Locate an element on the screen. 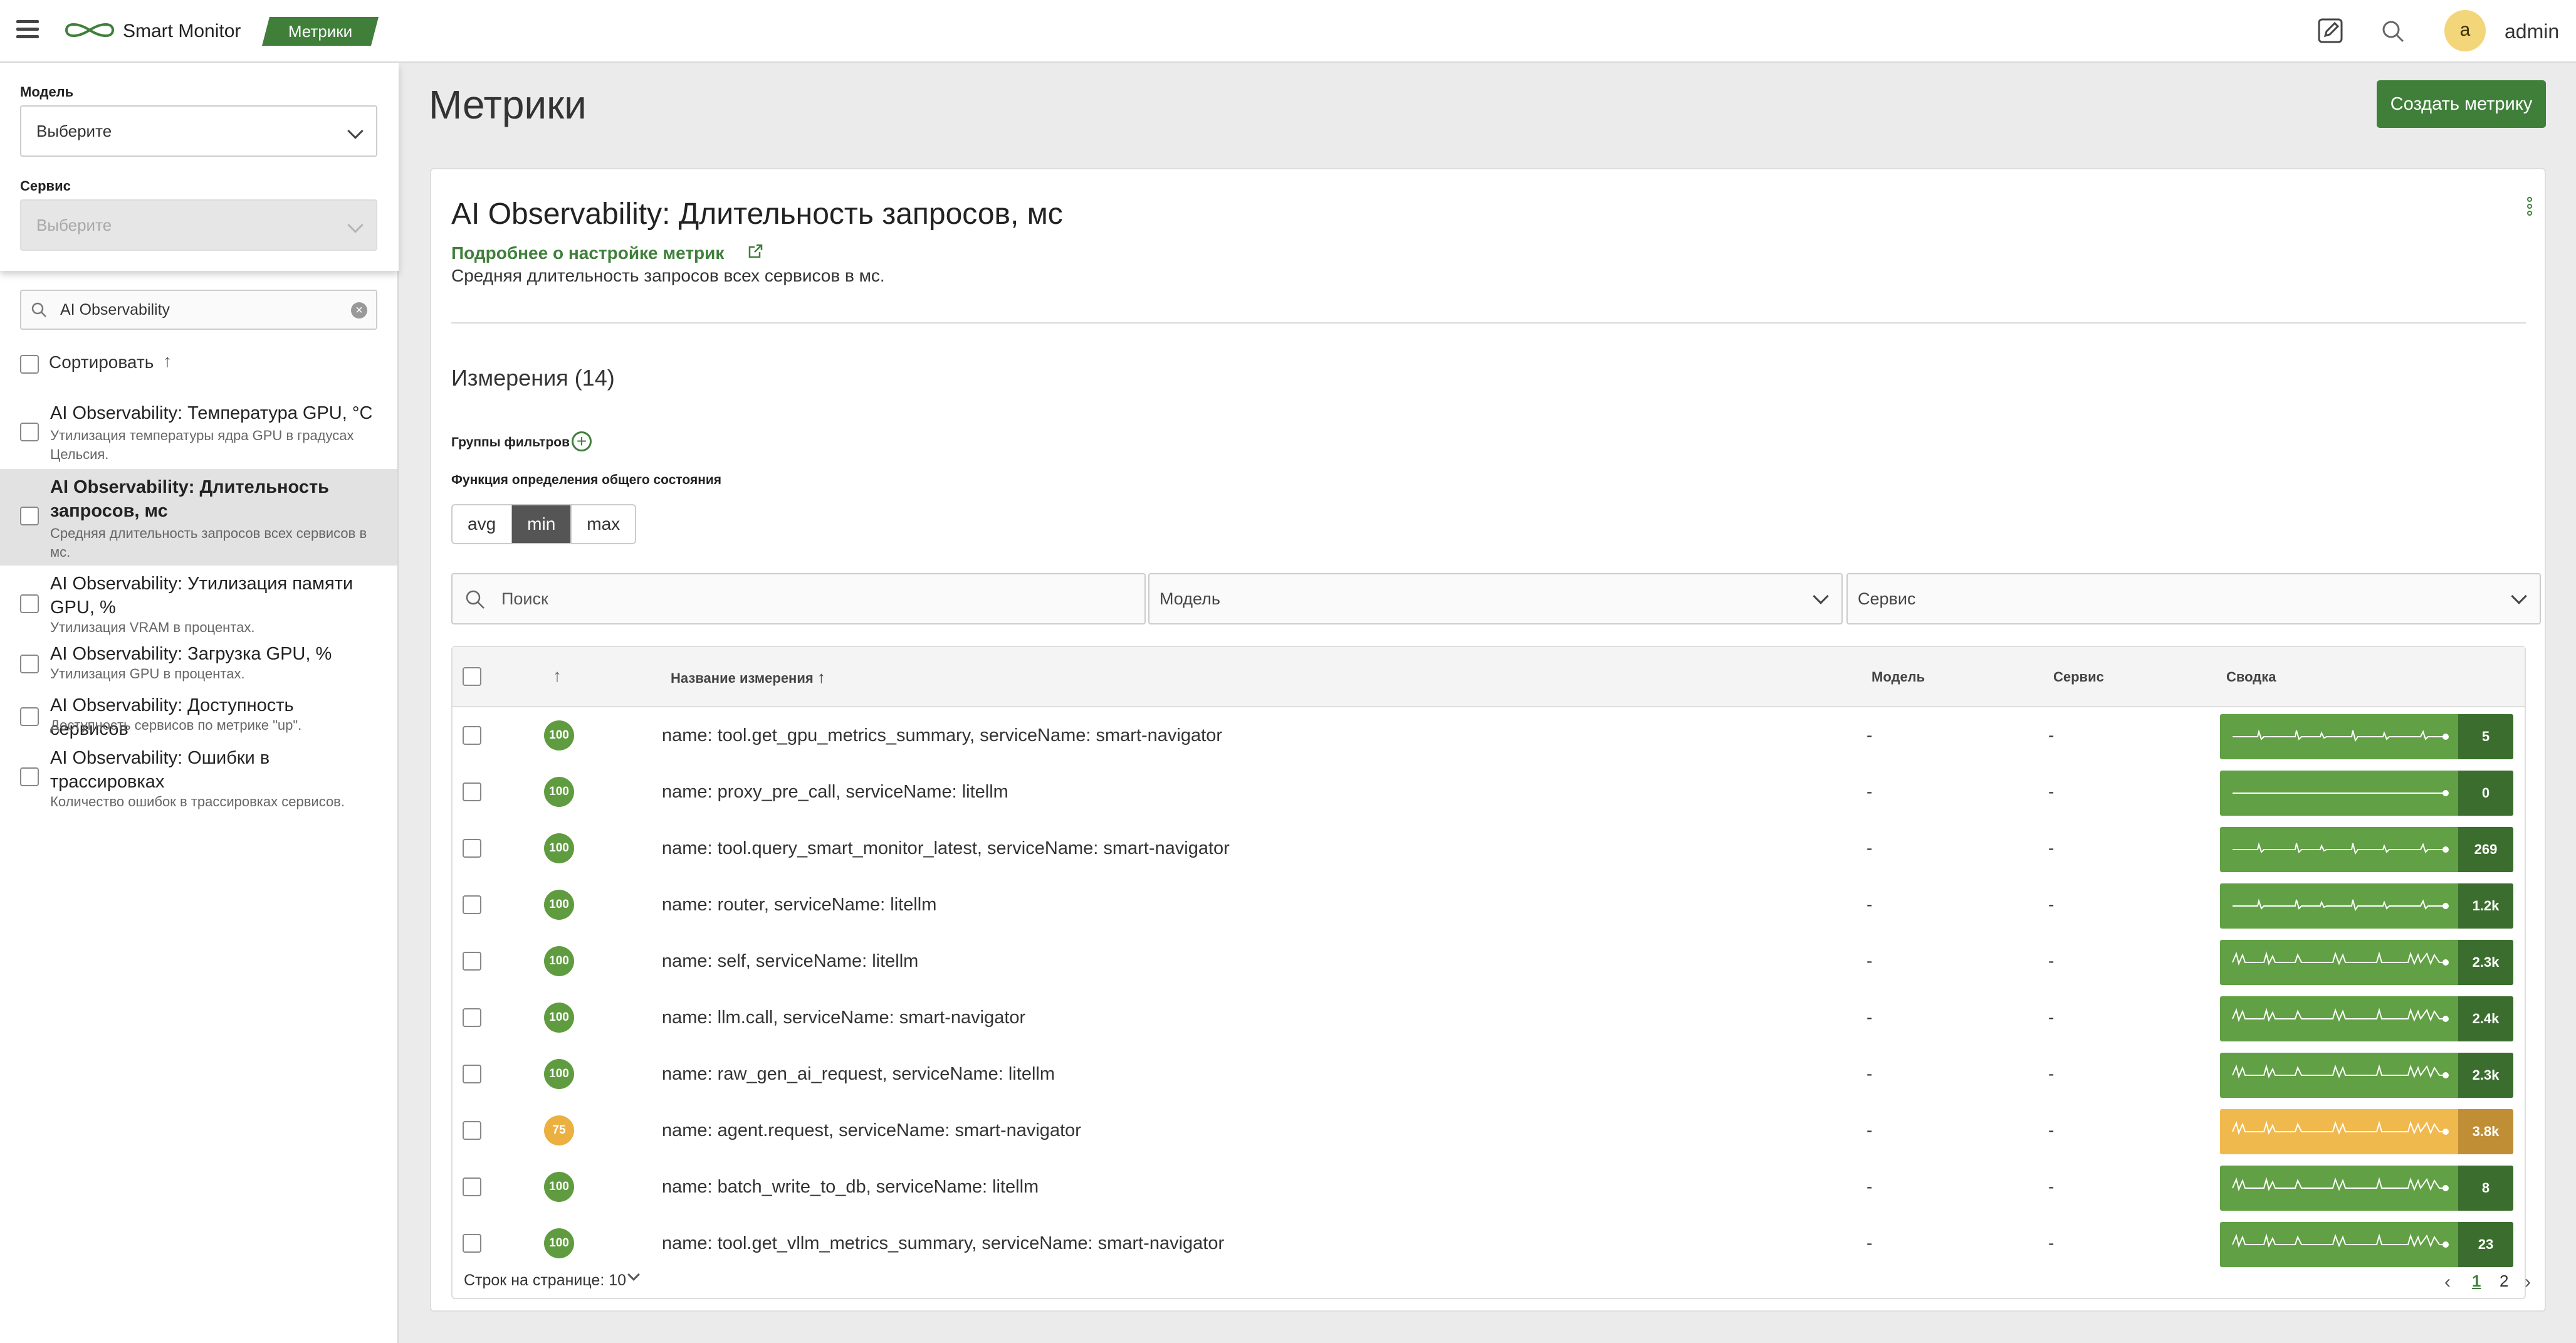  service-filter-placeholder: Сервис is located at coordinates (1887, 598).